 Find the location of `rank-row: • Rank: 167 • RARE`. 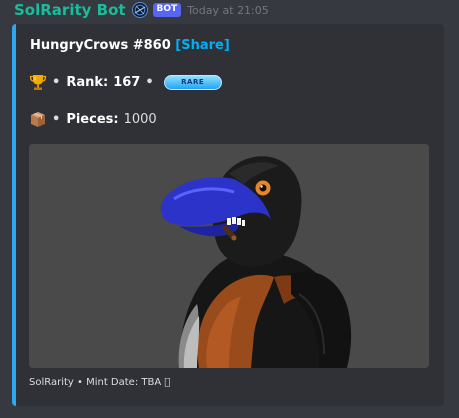

rank-row: • Rank: 167 • RARE is located at coordinates (125, 82).